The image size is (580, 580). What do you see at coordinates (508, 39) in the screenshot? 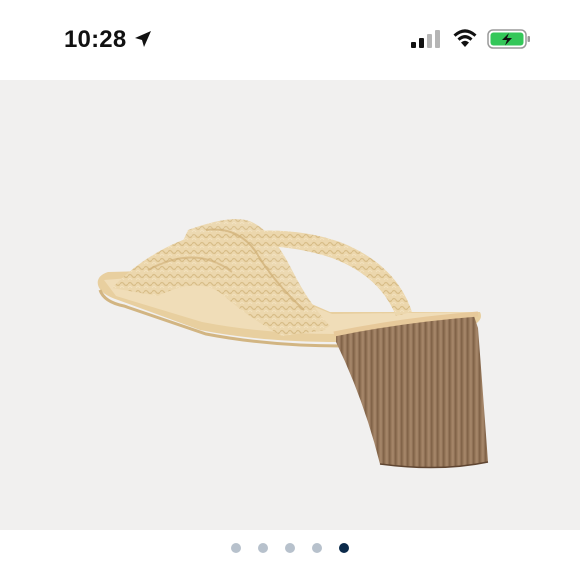
I see `battery-charging-icon` at bounding box center [508, 39].